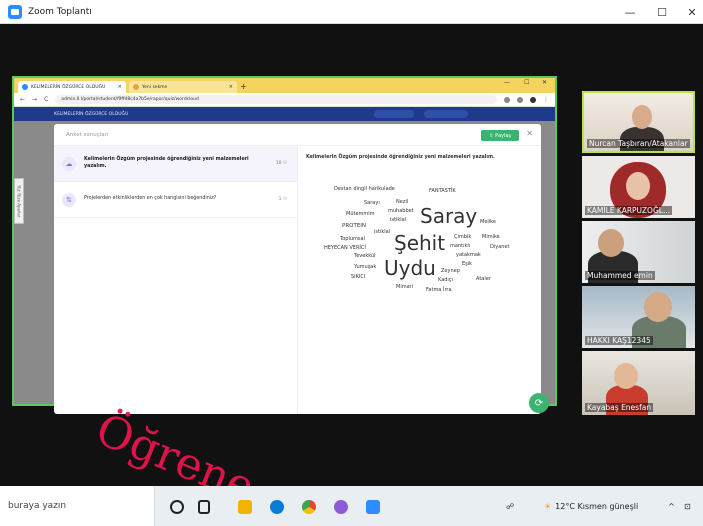 The height and width of the screenshot is (526, 703). What do you see at coordinates (548, 506) in the screenshot?
I see `weather-sun-icon: ☀` at bounding box center [548, 506].